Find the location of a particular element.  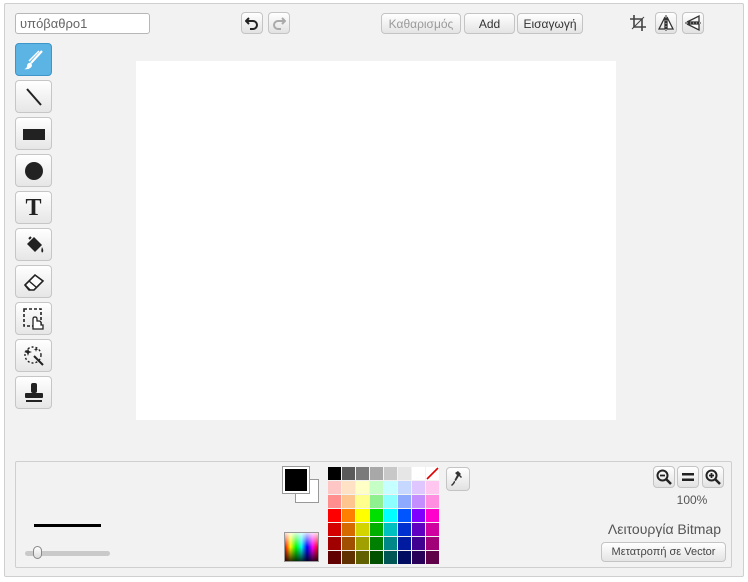

line-tool is located at coordinates (33, 96).